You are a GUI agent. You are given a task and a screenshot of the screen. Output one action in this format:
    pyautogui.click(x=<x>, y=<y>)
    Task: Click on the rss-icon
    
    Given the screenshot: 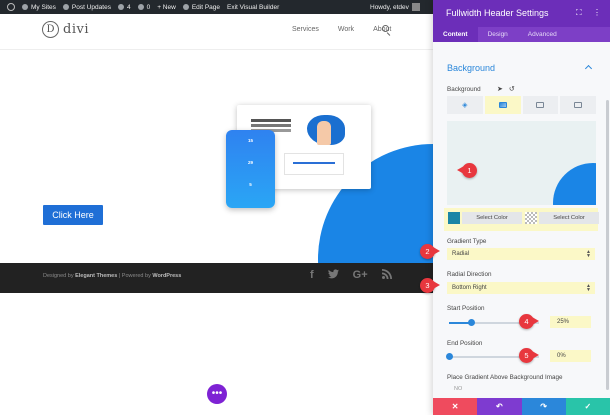 What is the action you would take?
    pyautogui.click(x=386, y=275)
    